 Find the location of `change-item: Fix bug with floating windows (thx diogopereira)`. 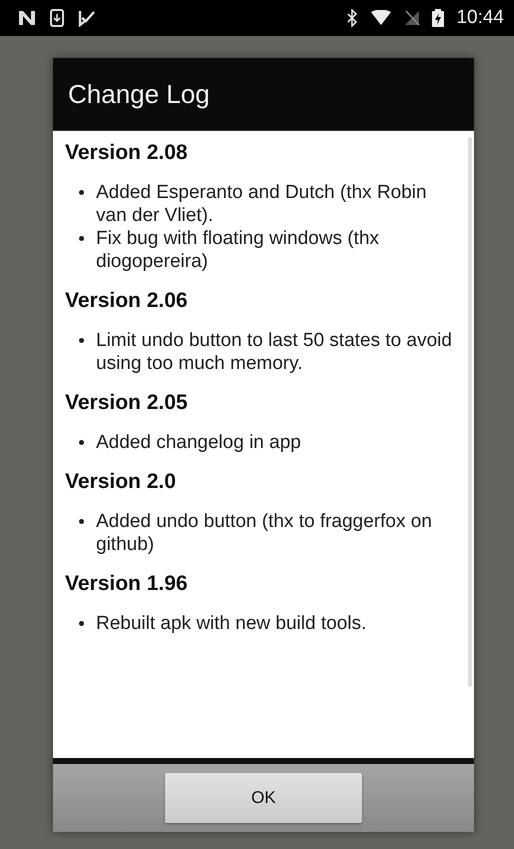

change-item: Fix bug with floating windows (thx diogopereira) is located at coordinates (238, 250).